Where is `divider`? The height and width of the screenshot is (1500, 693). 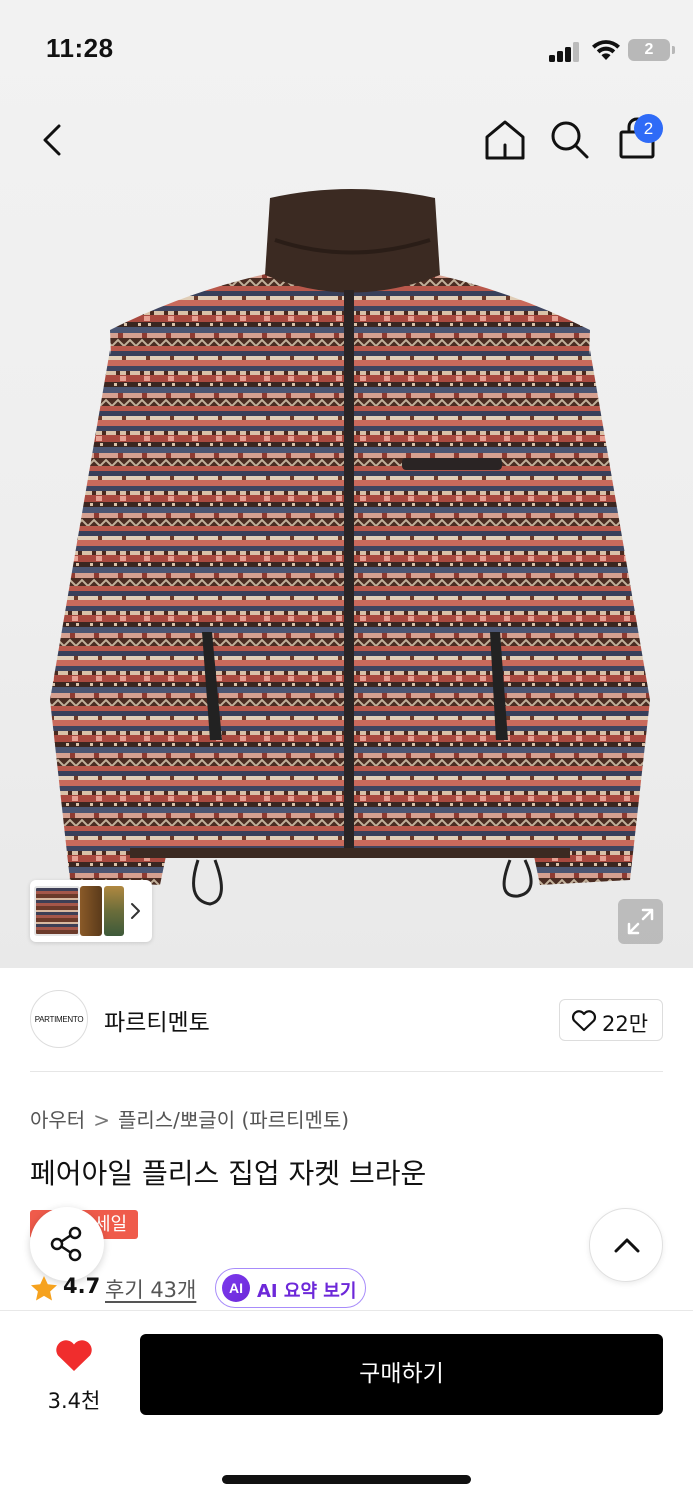 divider is located at coordinates (346, 1071).